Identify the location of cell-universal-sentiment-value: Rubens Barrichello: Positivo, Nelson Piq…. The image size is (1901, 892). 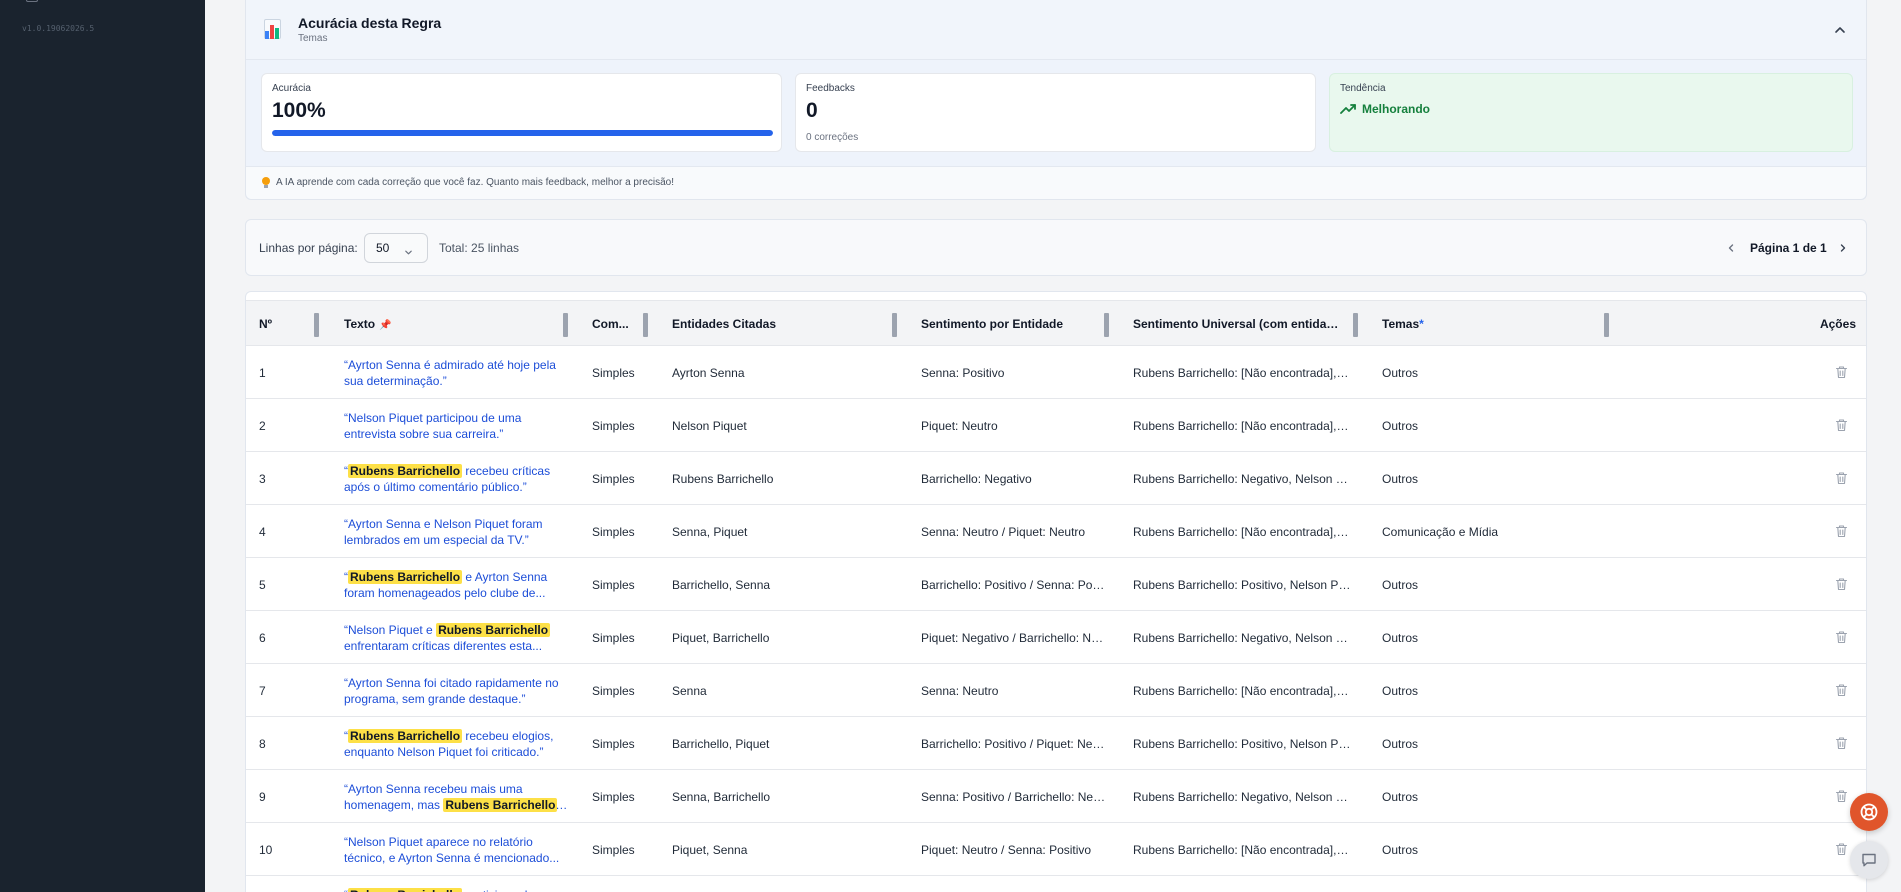
(1242, 585).